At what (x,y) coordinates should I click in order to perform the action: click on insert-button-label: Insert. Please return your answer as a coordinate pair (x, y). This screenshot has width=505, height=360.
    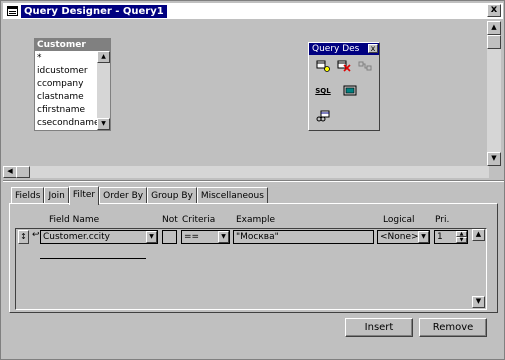
    Looking at the image, I should click on (379, 327).